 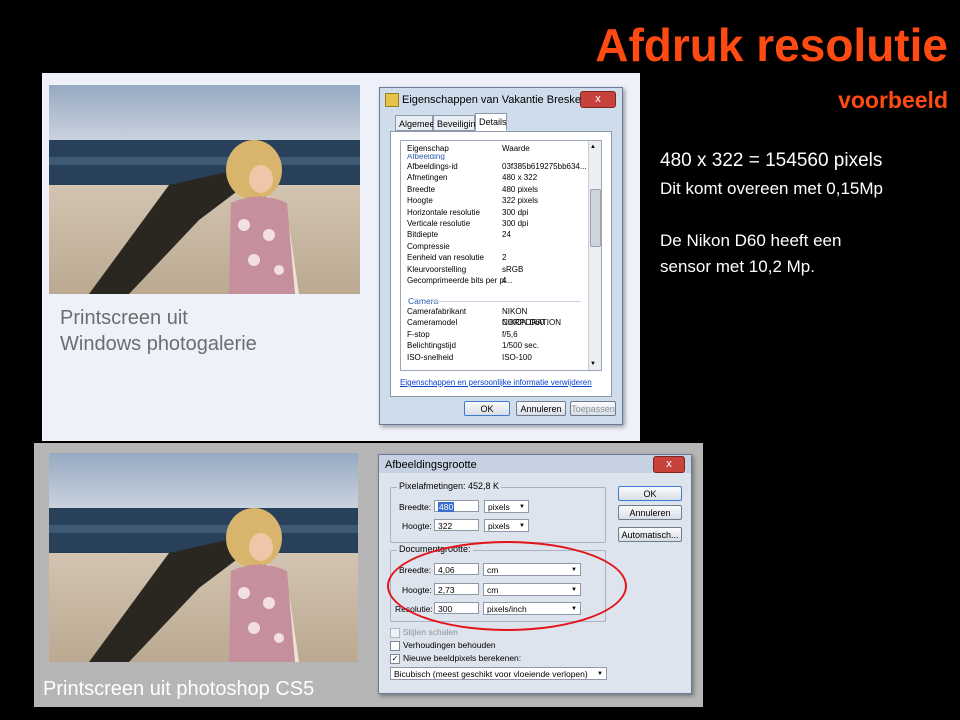 I want to click on property-value: NIKON D60, so click(x=523, y=323).